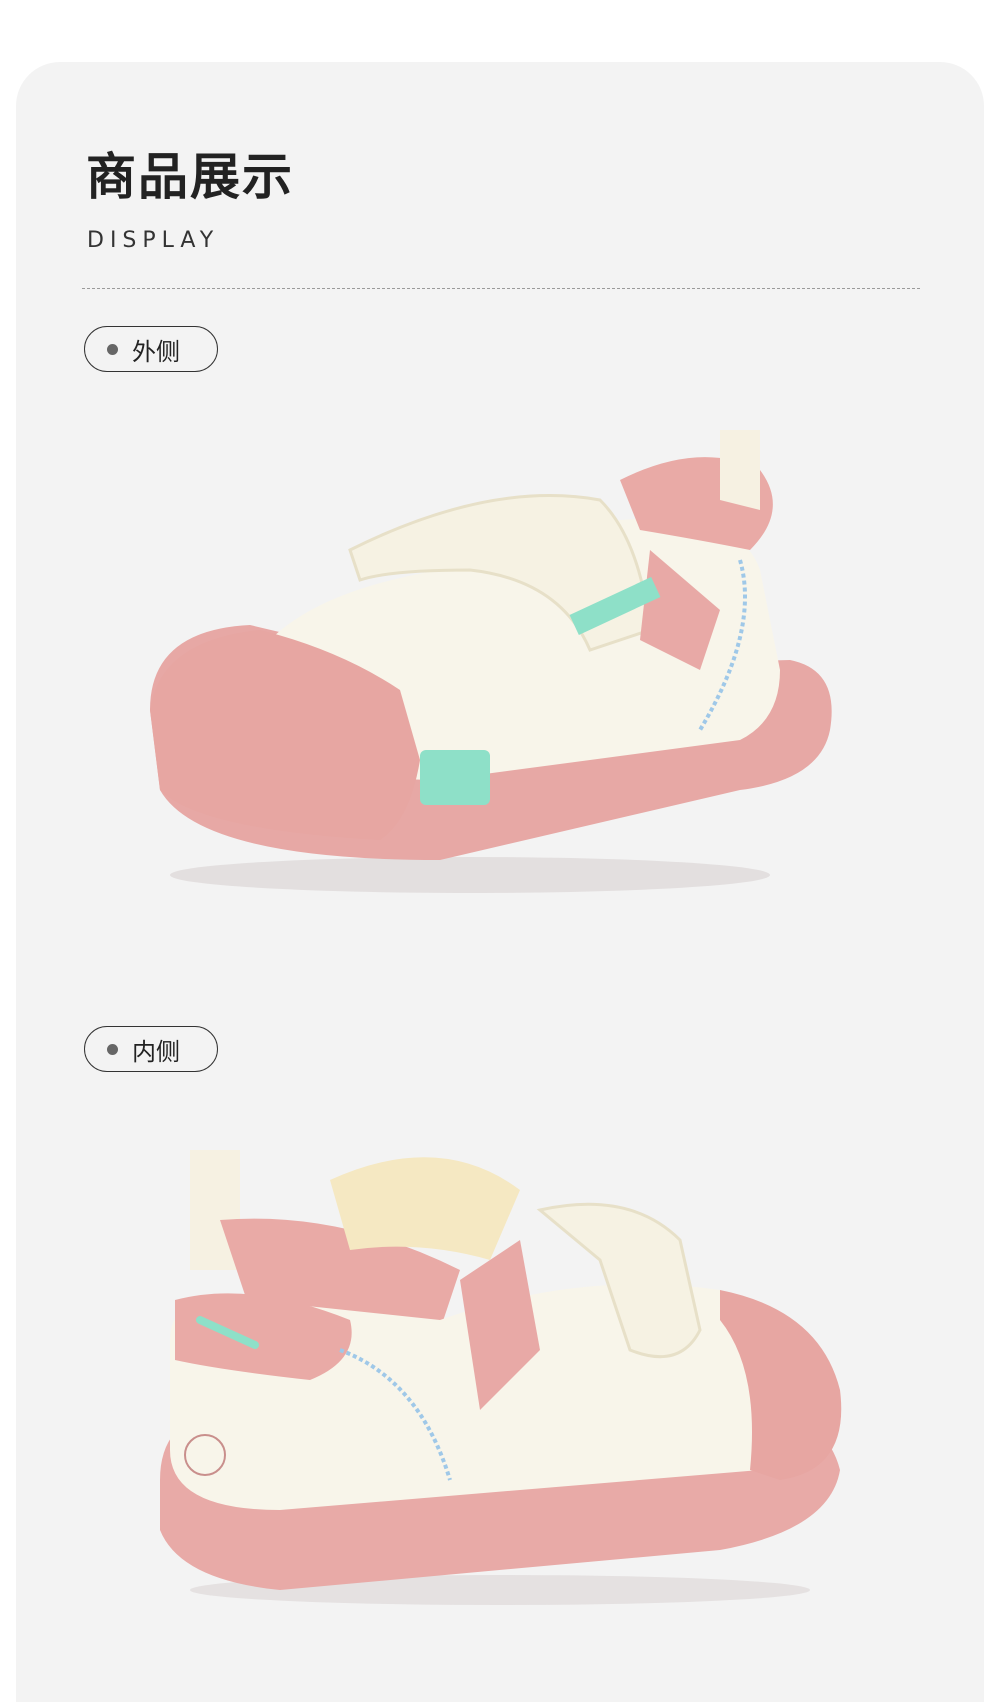 This screenshot has width=1000, height=1702. What do you see at coordinates (153, 240) in the screenshot?
I see `section-subtitle: DISPLAY` at bounding box center [153, 240].